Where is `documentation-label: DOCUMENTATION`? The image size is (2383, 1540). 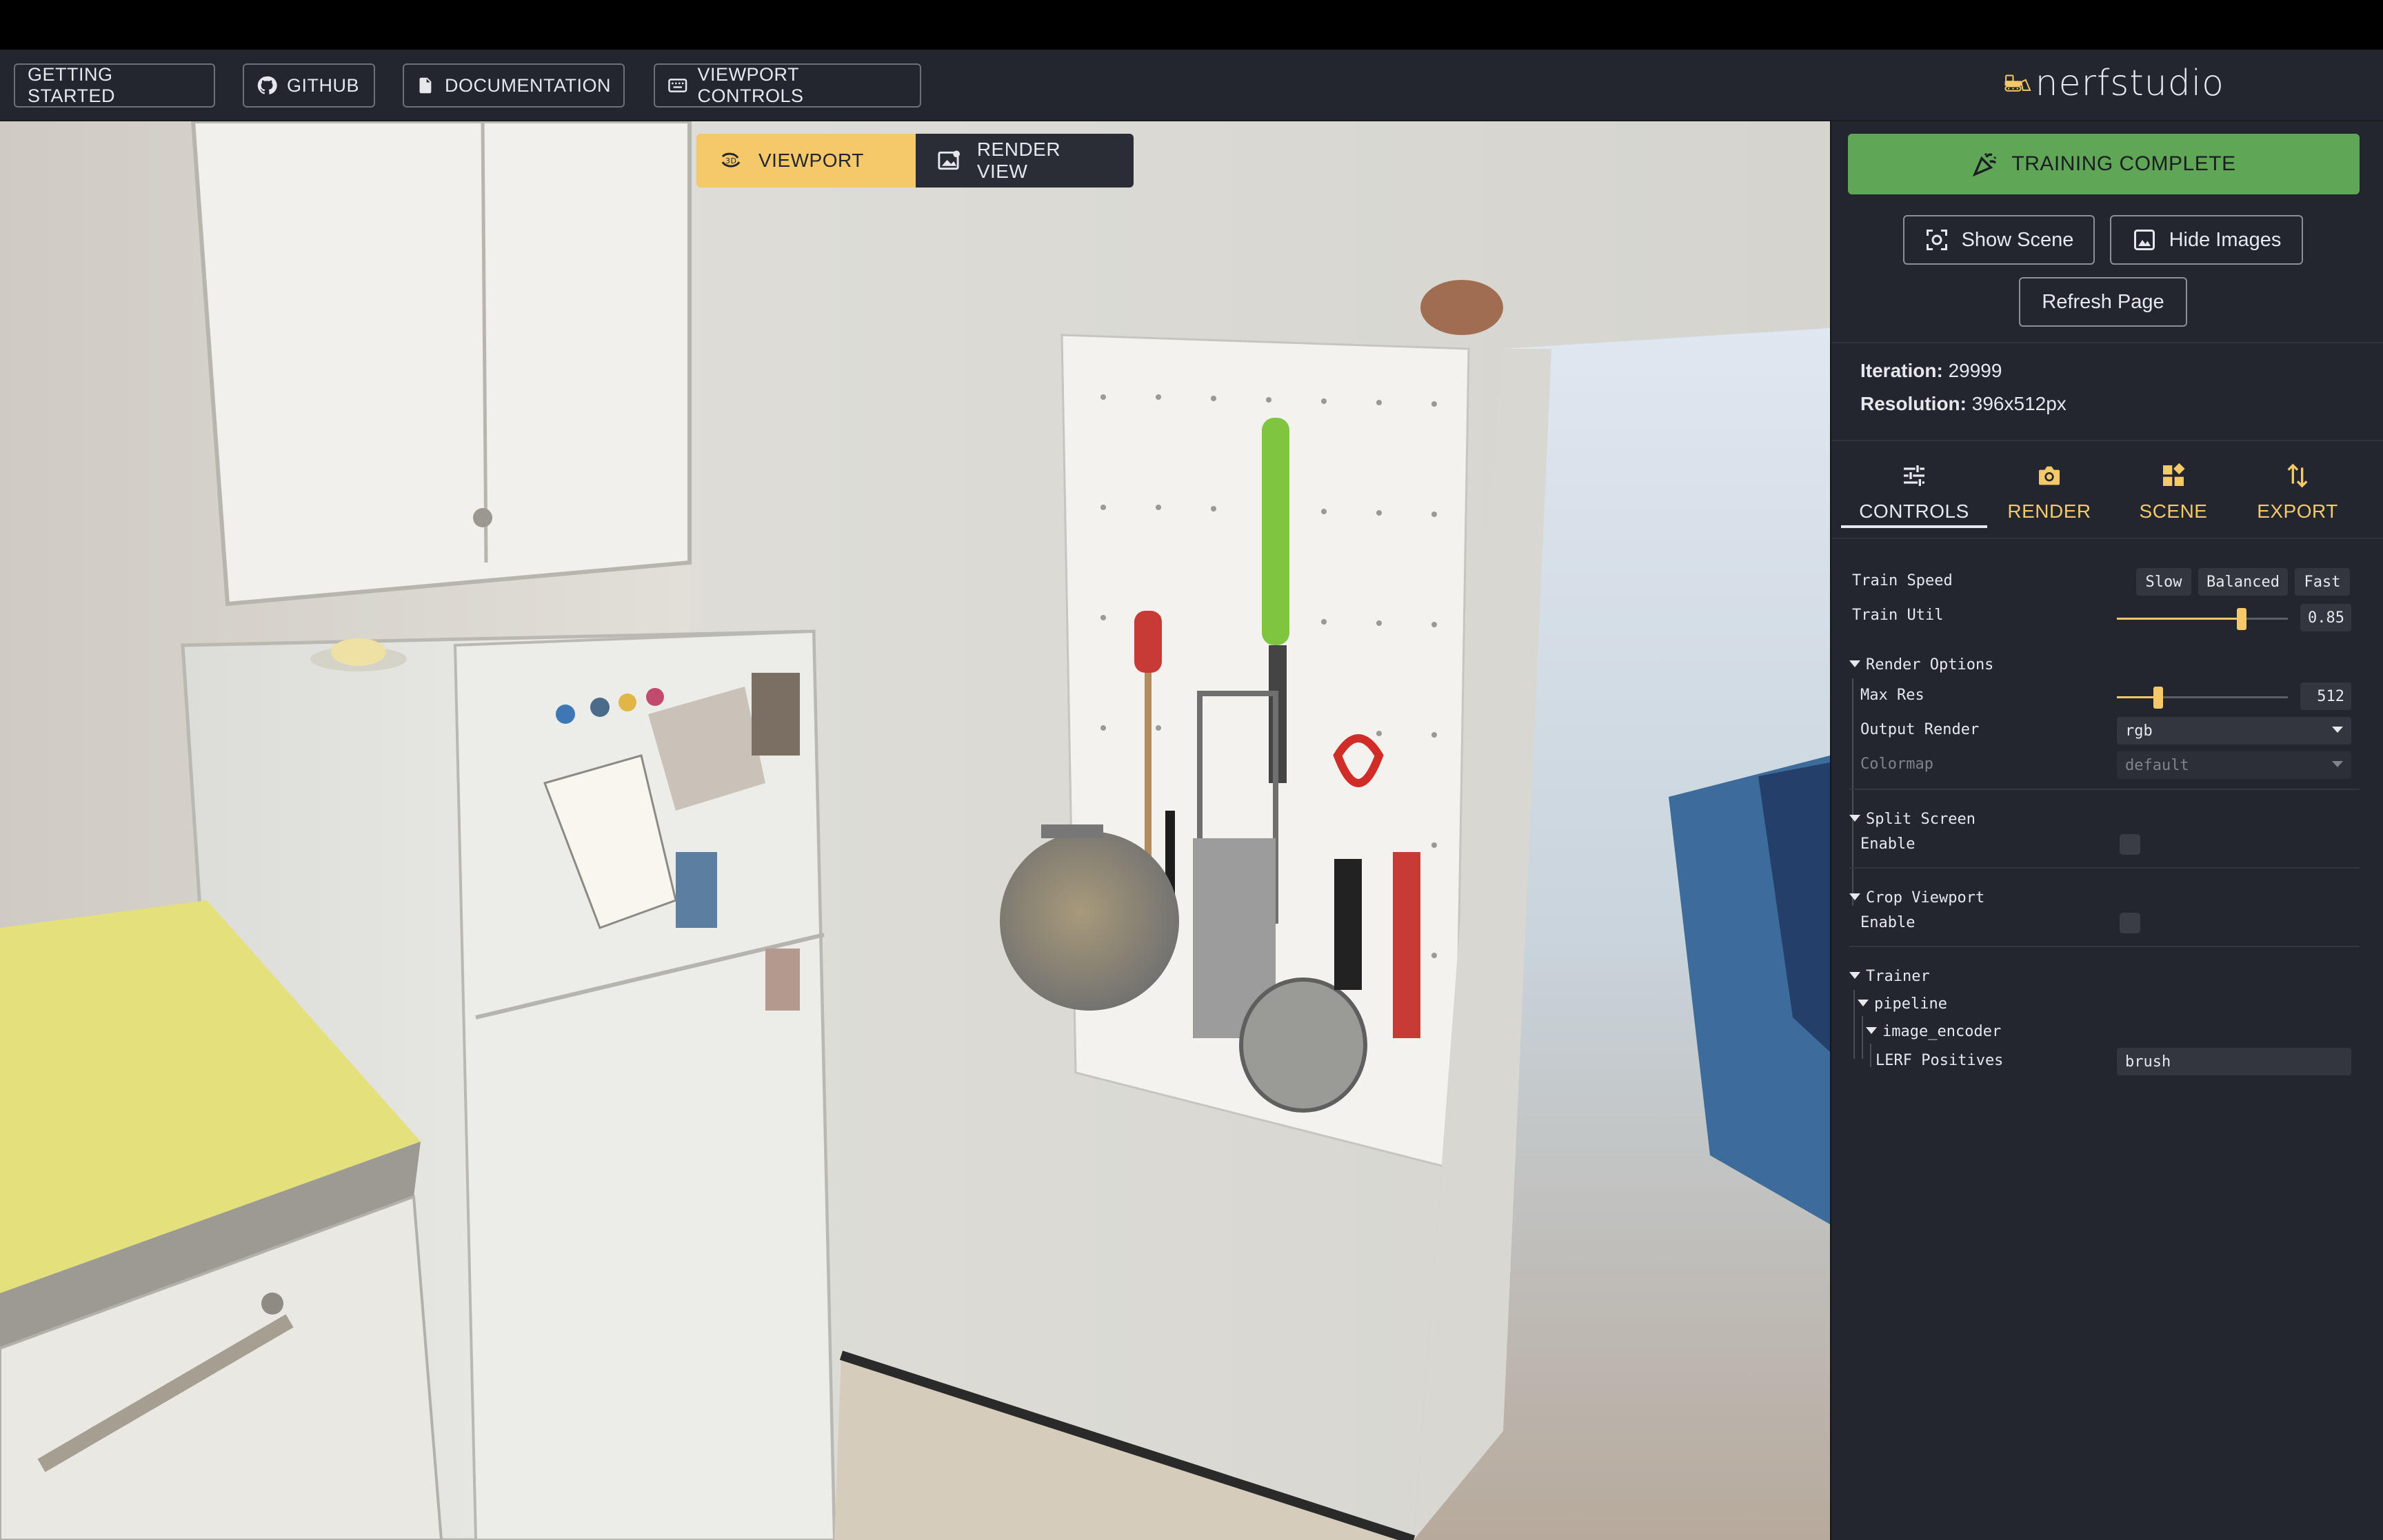 documentation-label: DOCUMENTATION is located at coordinates (528, 85).